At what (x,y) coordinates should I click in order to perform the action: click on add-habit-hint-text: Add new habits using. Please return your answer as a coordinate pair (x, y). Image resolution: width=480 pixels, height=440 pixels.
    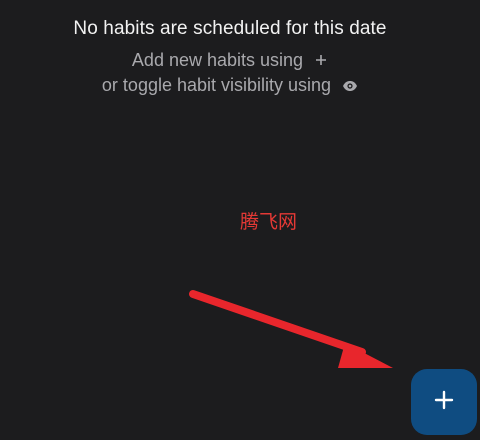
    Looking at the image, I should click on (217, 60).